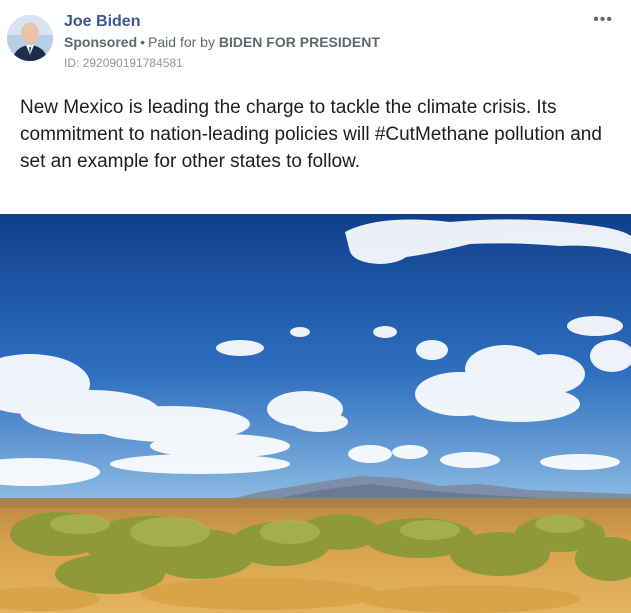 This screenshot has width=631, height=613. I want to click on author-name-link: Joe Biden, so click(102, 22).